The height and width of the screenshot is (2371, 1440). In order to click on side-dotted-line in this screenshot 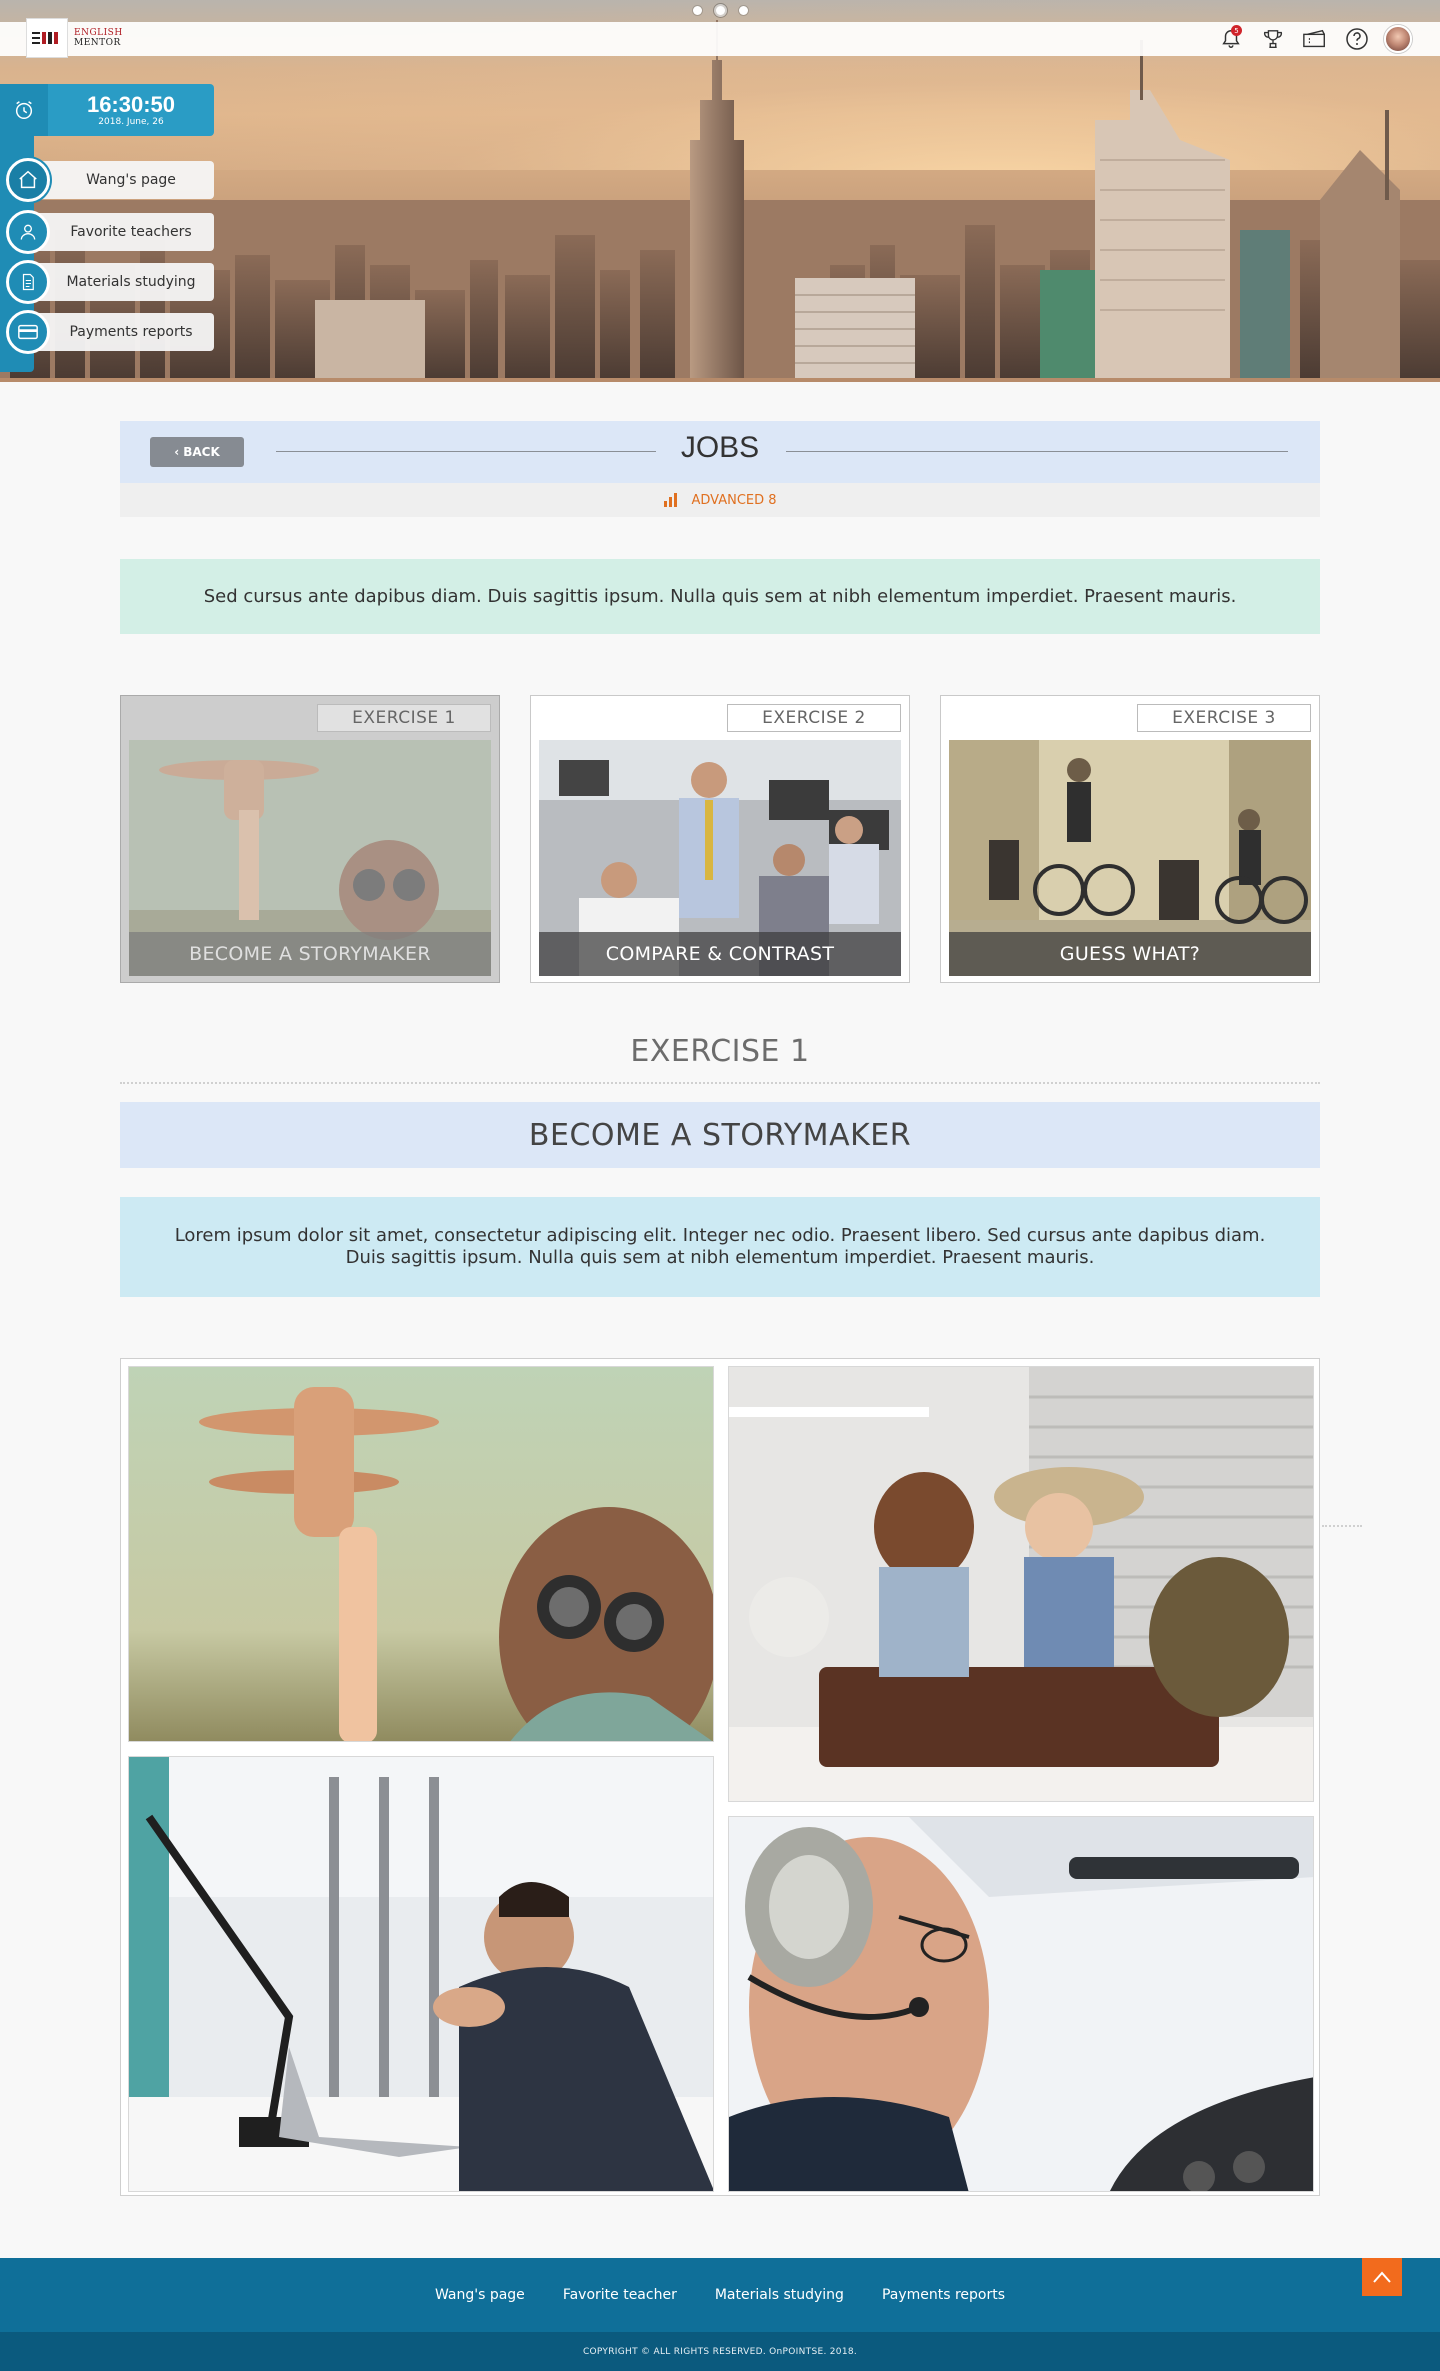, I will do `click(1342, 1526)`.